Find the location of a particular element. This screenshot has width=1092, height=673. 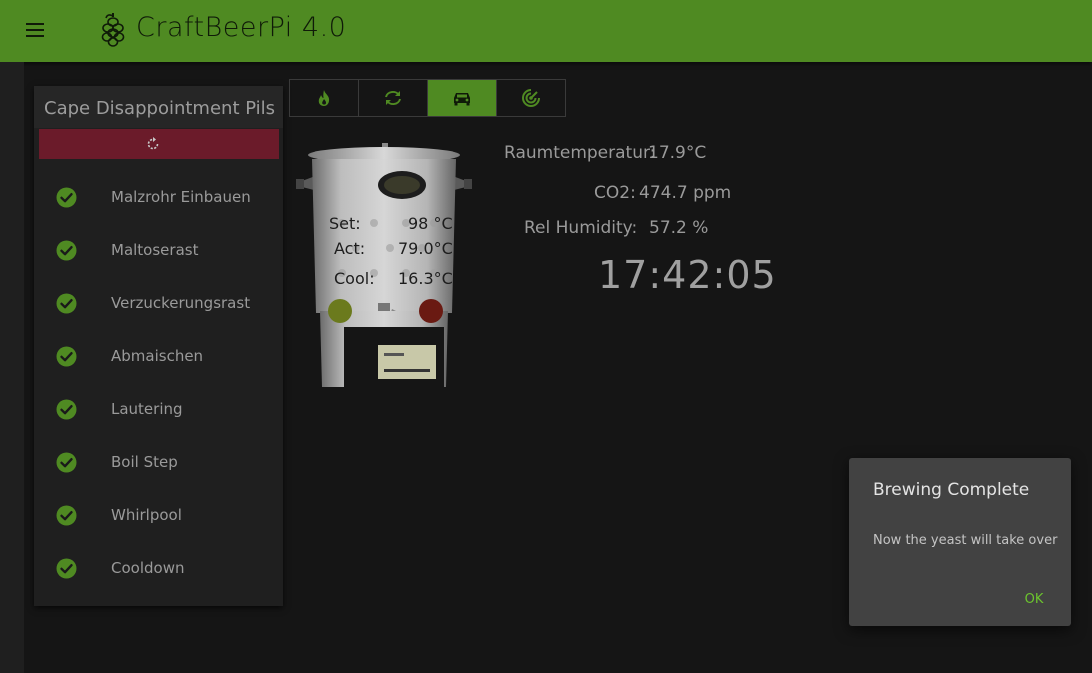

pump-status-led is located at coordinates (431, 311).